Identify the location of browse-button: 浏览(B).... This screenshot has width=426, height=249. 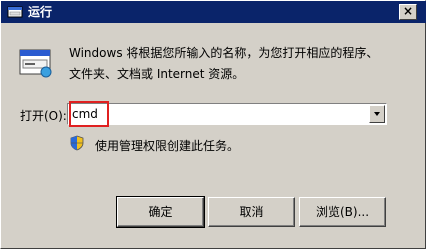
(342, 212).